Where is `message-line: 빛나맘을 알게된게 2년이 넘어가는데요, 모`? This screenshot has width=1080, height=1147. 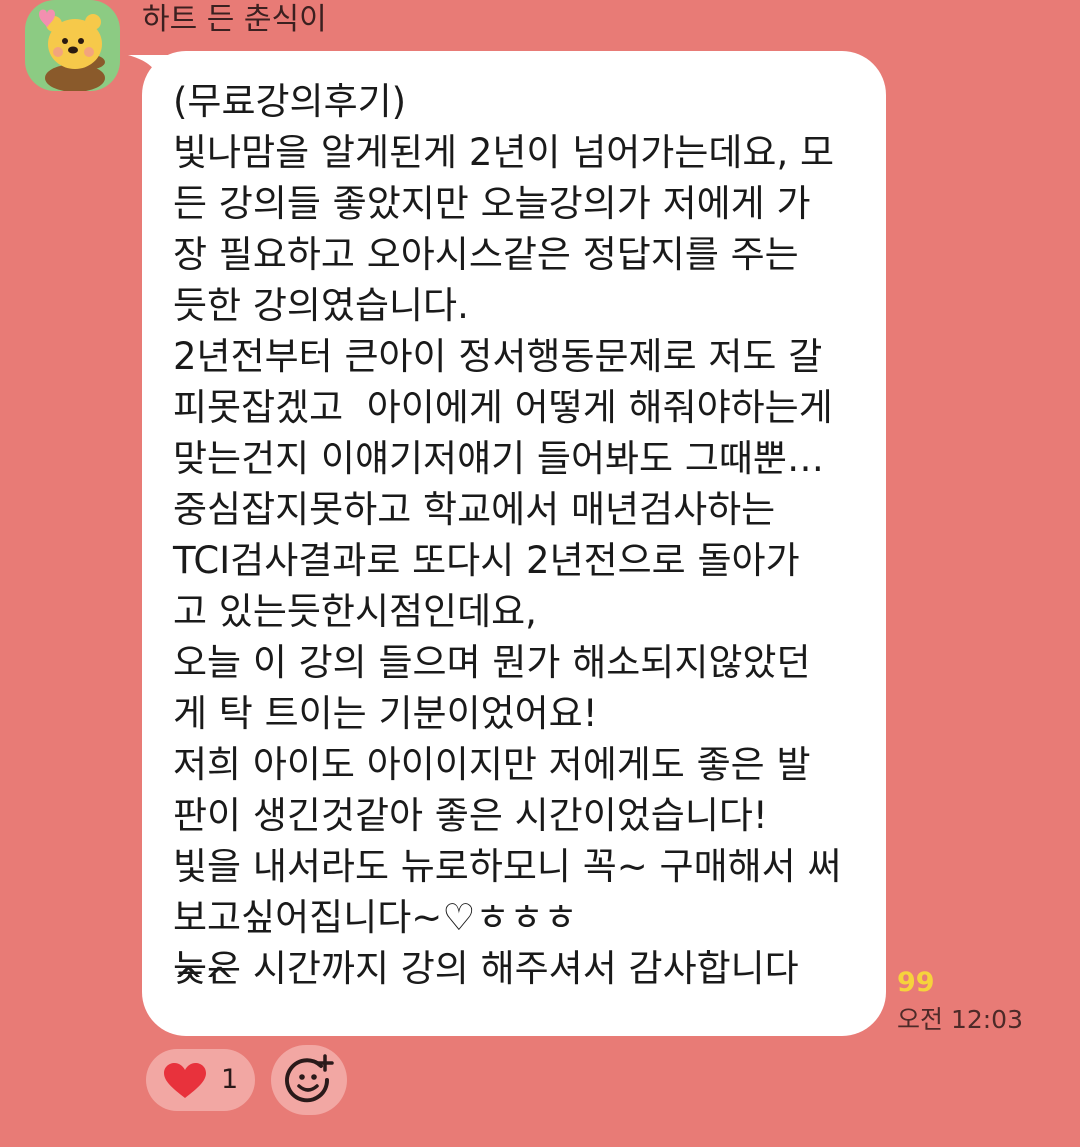 message-line: 빛나맘을 알게된게 2년이 넘어가는데요, 모 is located at coordinates (504, 152).